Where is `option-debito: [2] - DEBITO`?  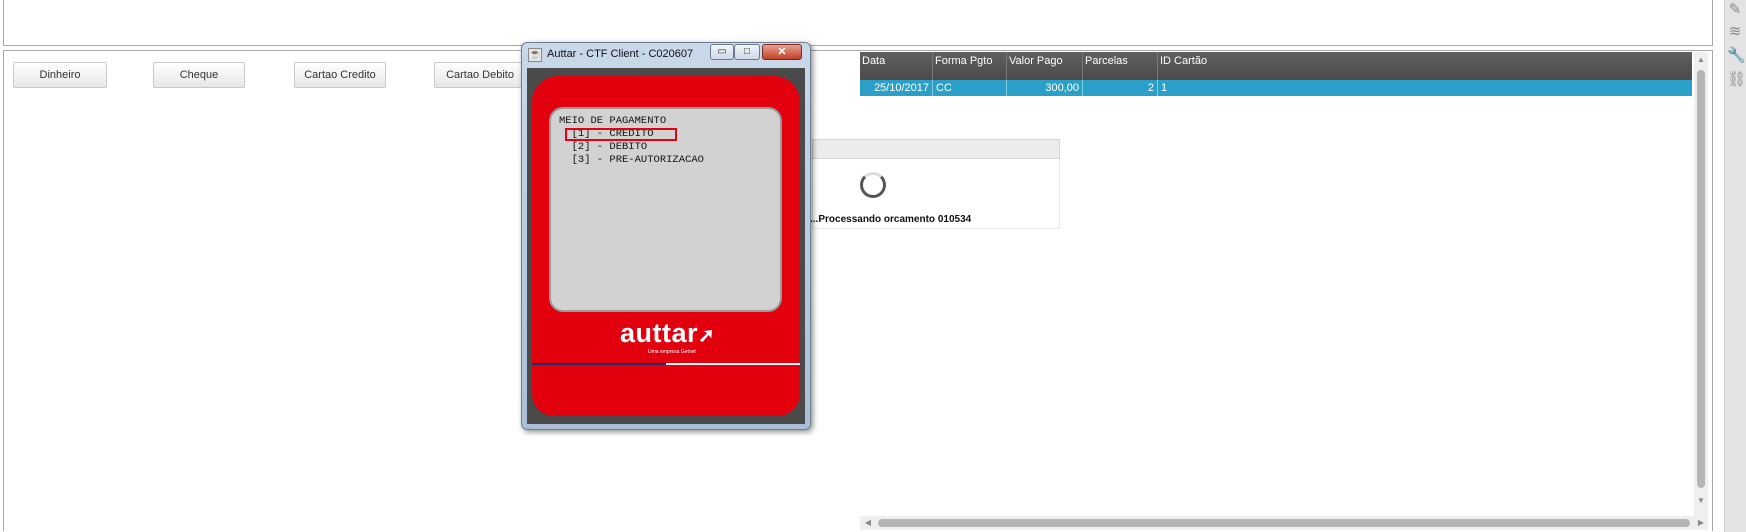 option-debito: [2] - DEBITO is located at coordinates (603, 147).